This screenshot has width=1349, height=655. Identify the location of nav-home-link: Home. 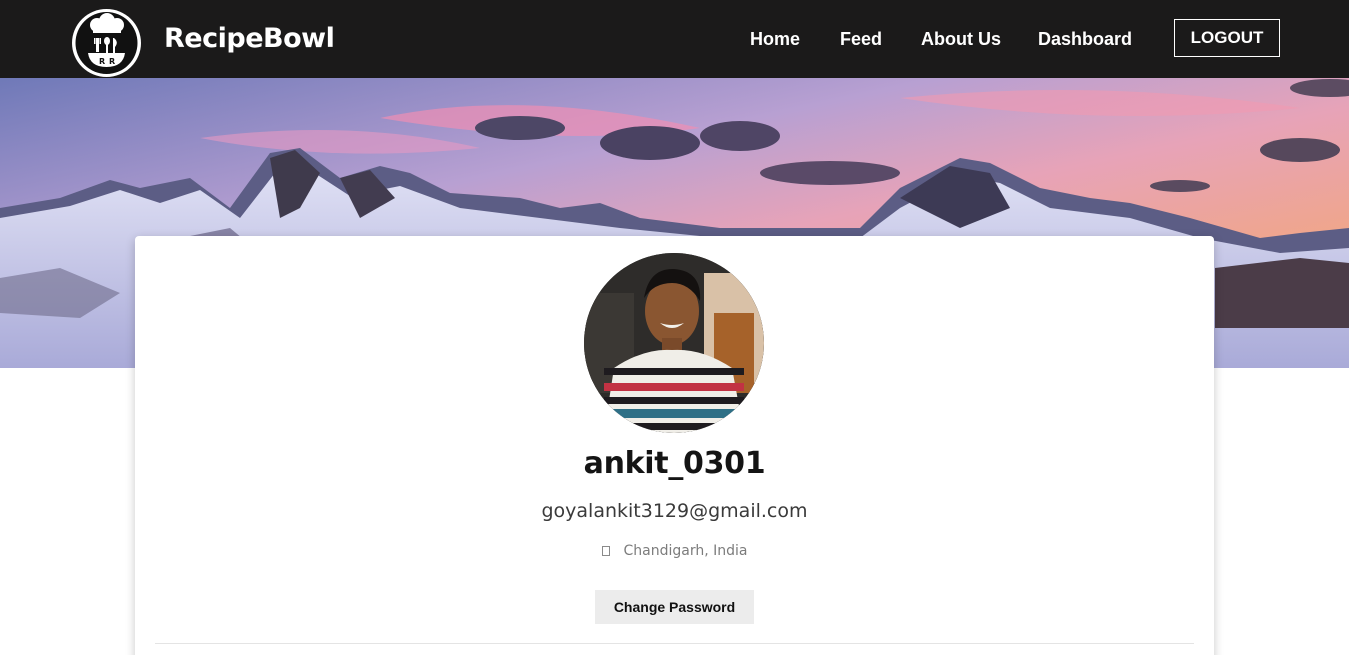
(775, 39).